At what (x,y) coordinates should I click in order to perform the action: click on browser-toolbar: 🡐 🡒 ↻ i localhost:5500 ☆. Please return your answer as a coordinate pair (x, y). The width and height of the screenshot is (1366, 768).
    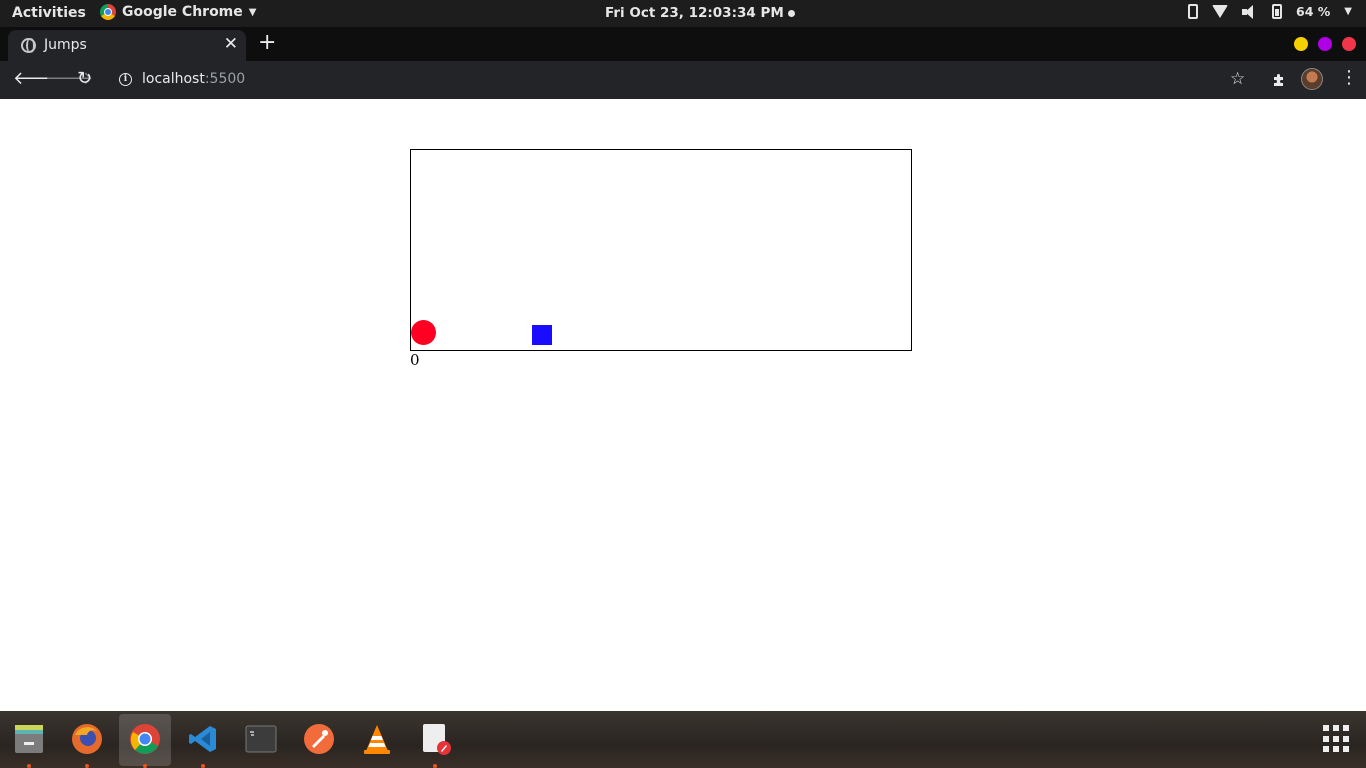
    Looking at the image, I should click on (683, 80).